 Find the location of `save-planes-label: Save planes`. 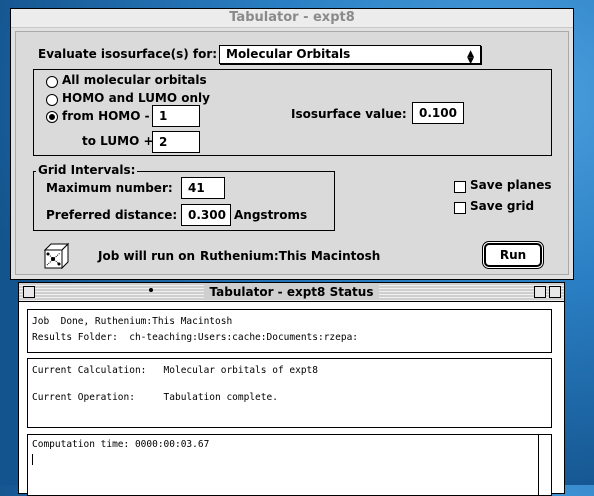

save-planes-label: Save planes is located at coordinates (511, 185).